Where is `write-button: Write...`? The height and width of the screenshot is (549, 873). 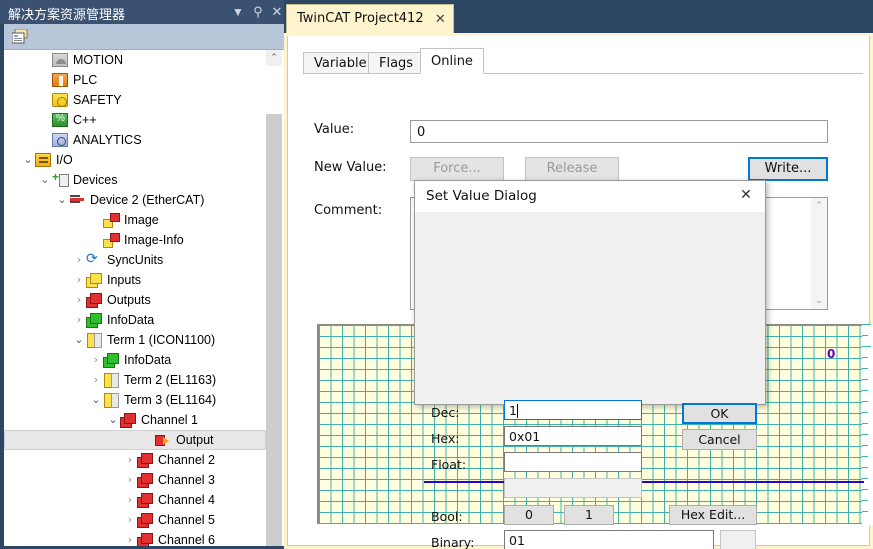
write-button: Write... is located at coordinates (788, 169).